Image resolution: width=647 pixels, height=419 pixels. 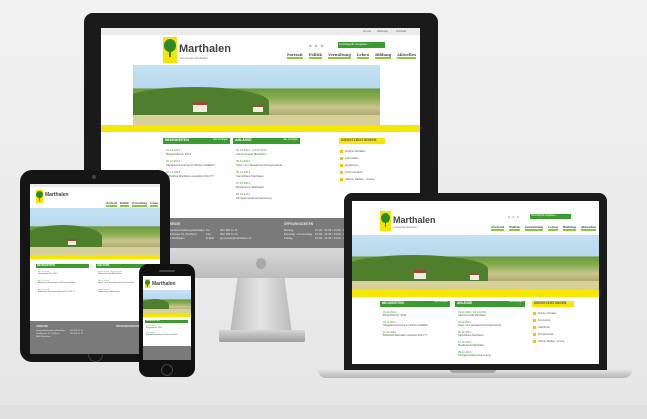 I want to click on apple-logo-icon, so click(x=261, y=263).